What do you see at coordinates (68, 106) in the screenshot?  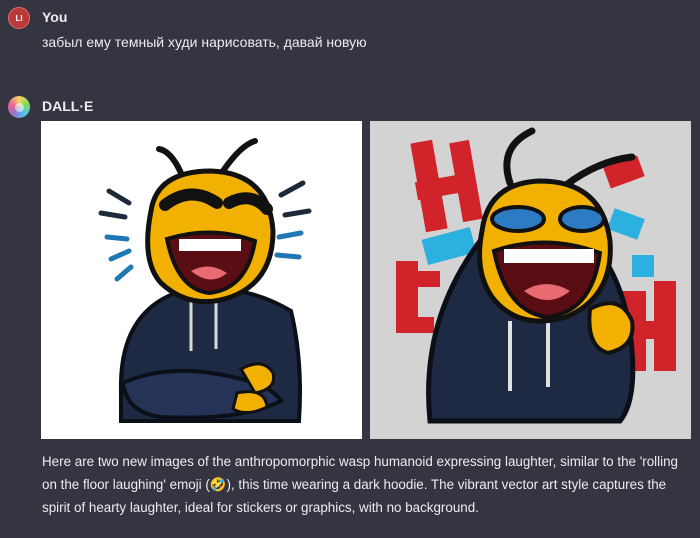 I see `assistant-author: DALL·E` at bounding box center [68, 106].